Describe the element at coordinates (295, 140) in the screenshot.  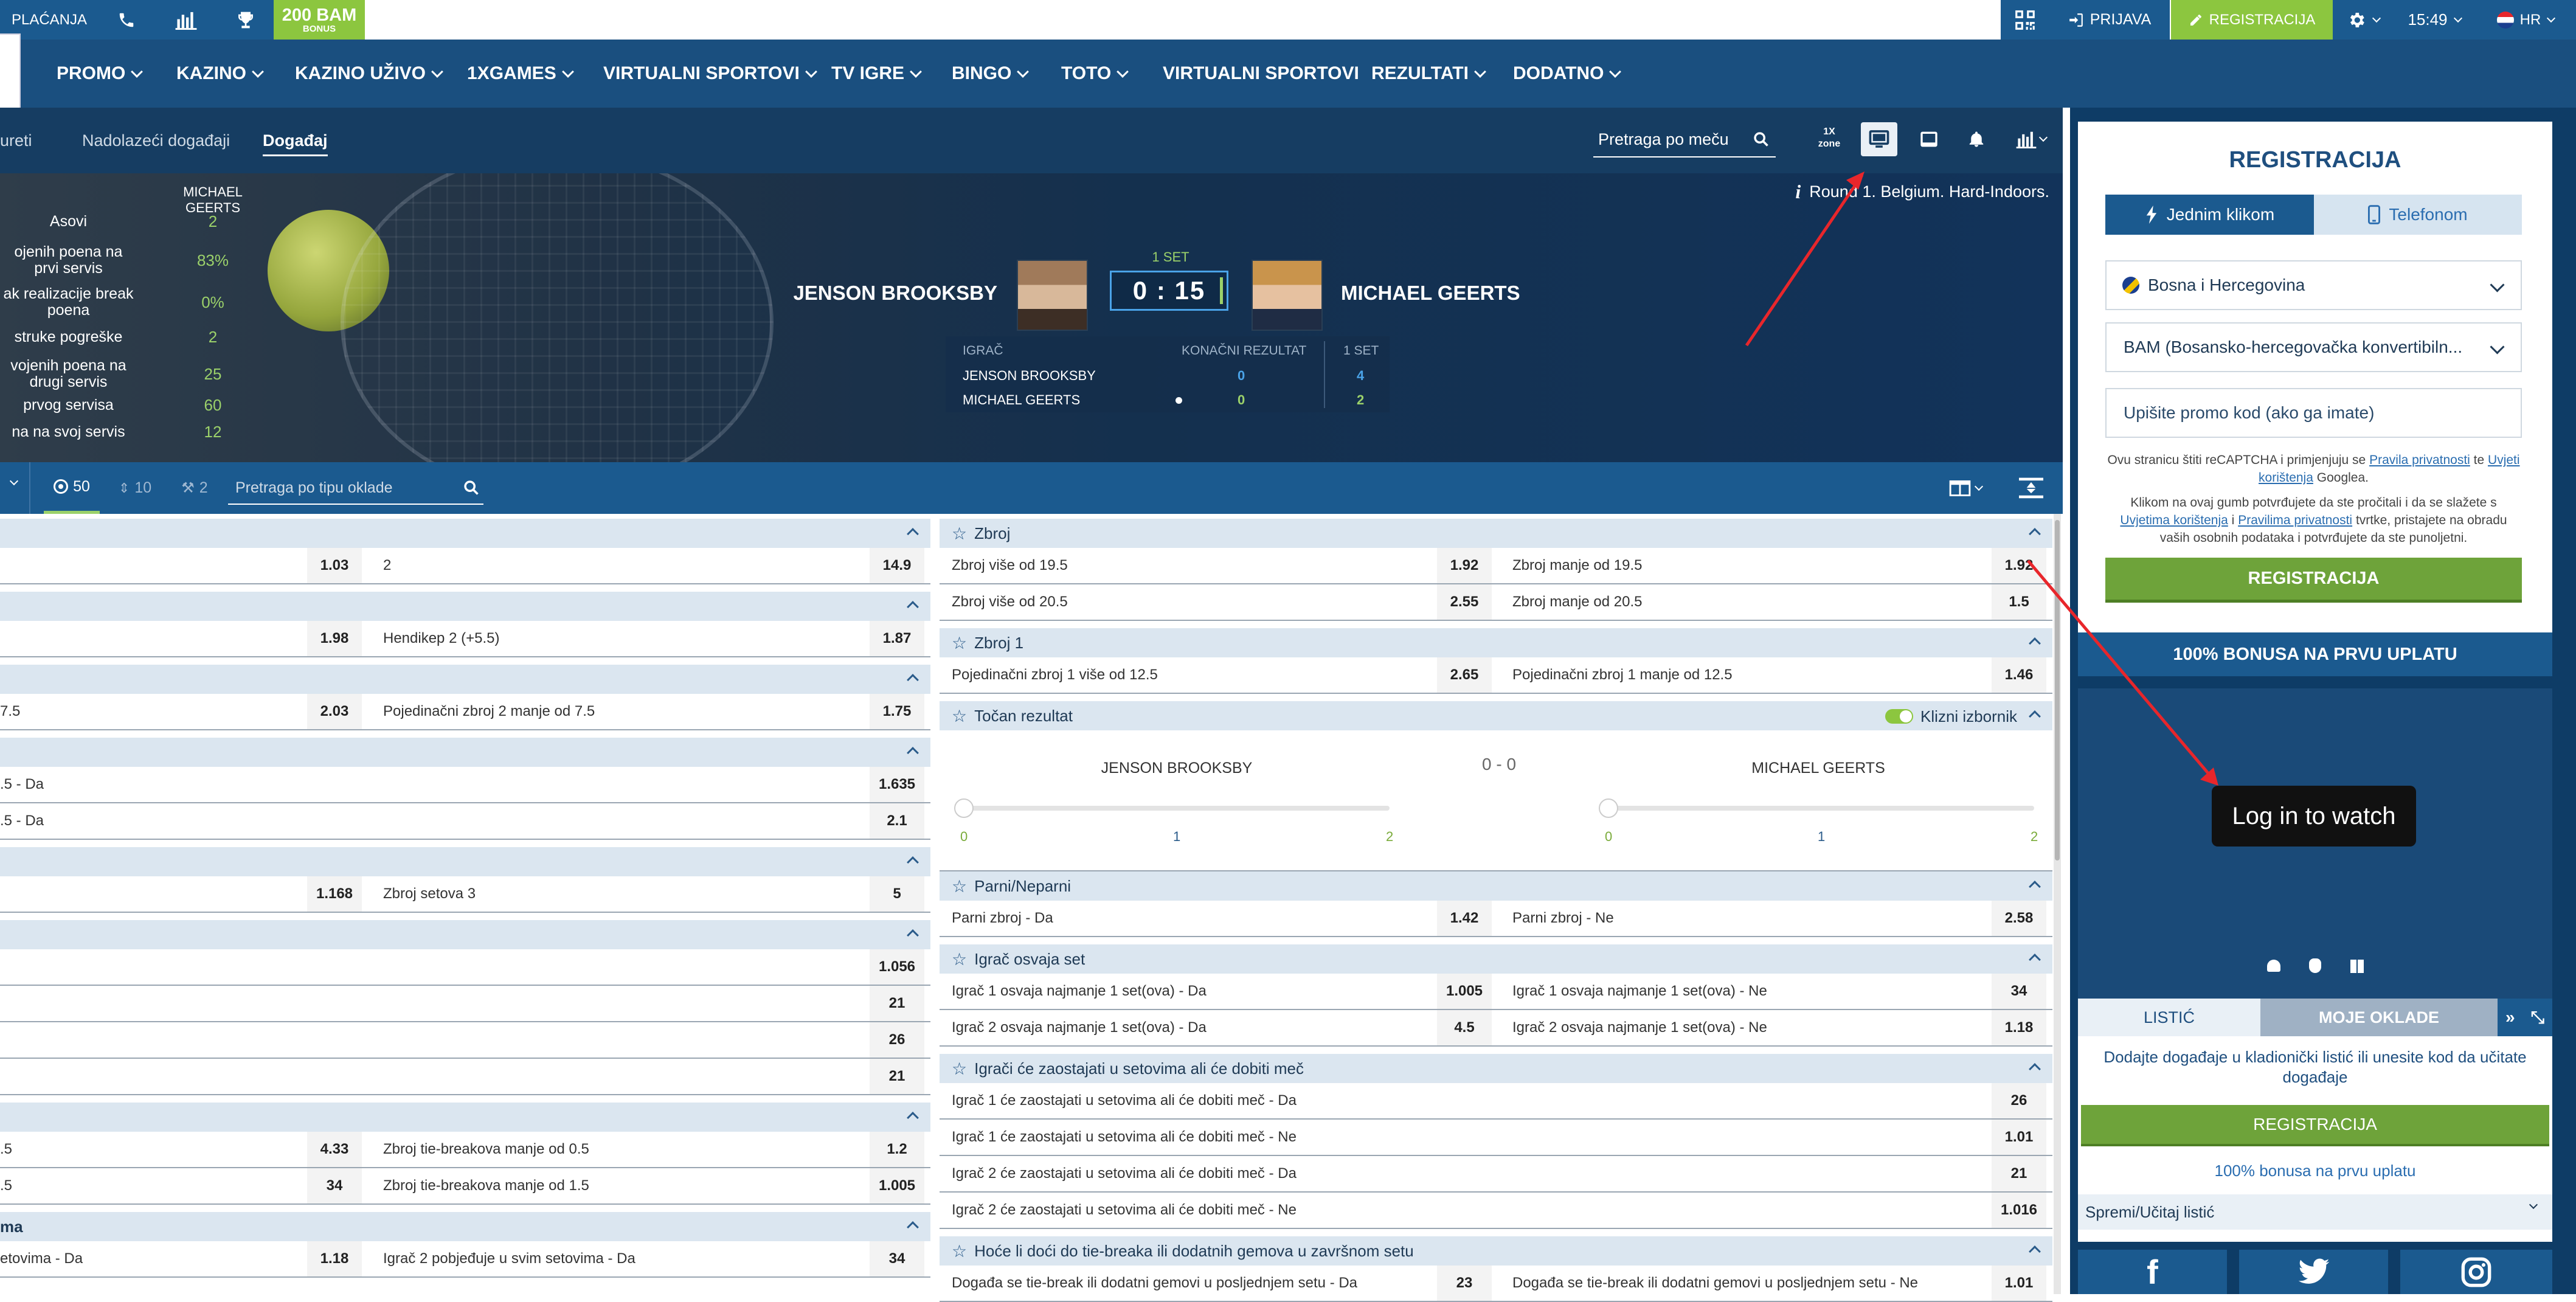
I see `tab-event: Događaj` at that location.